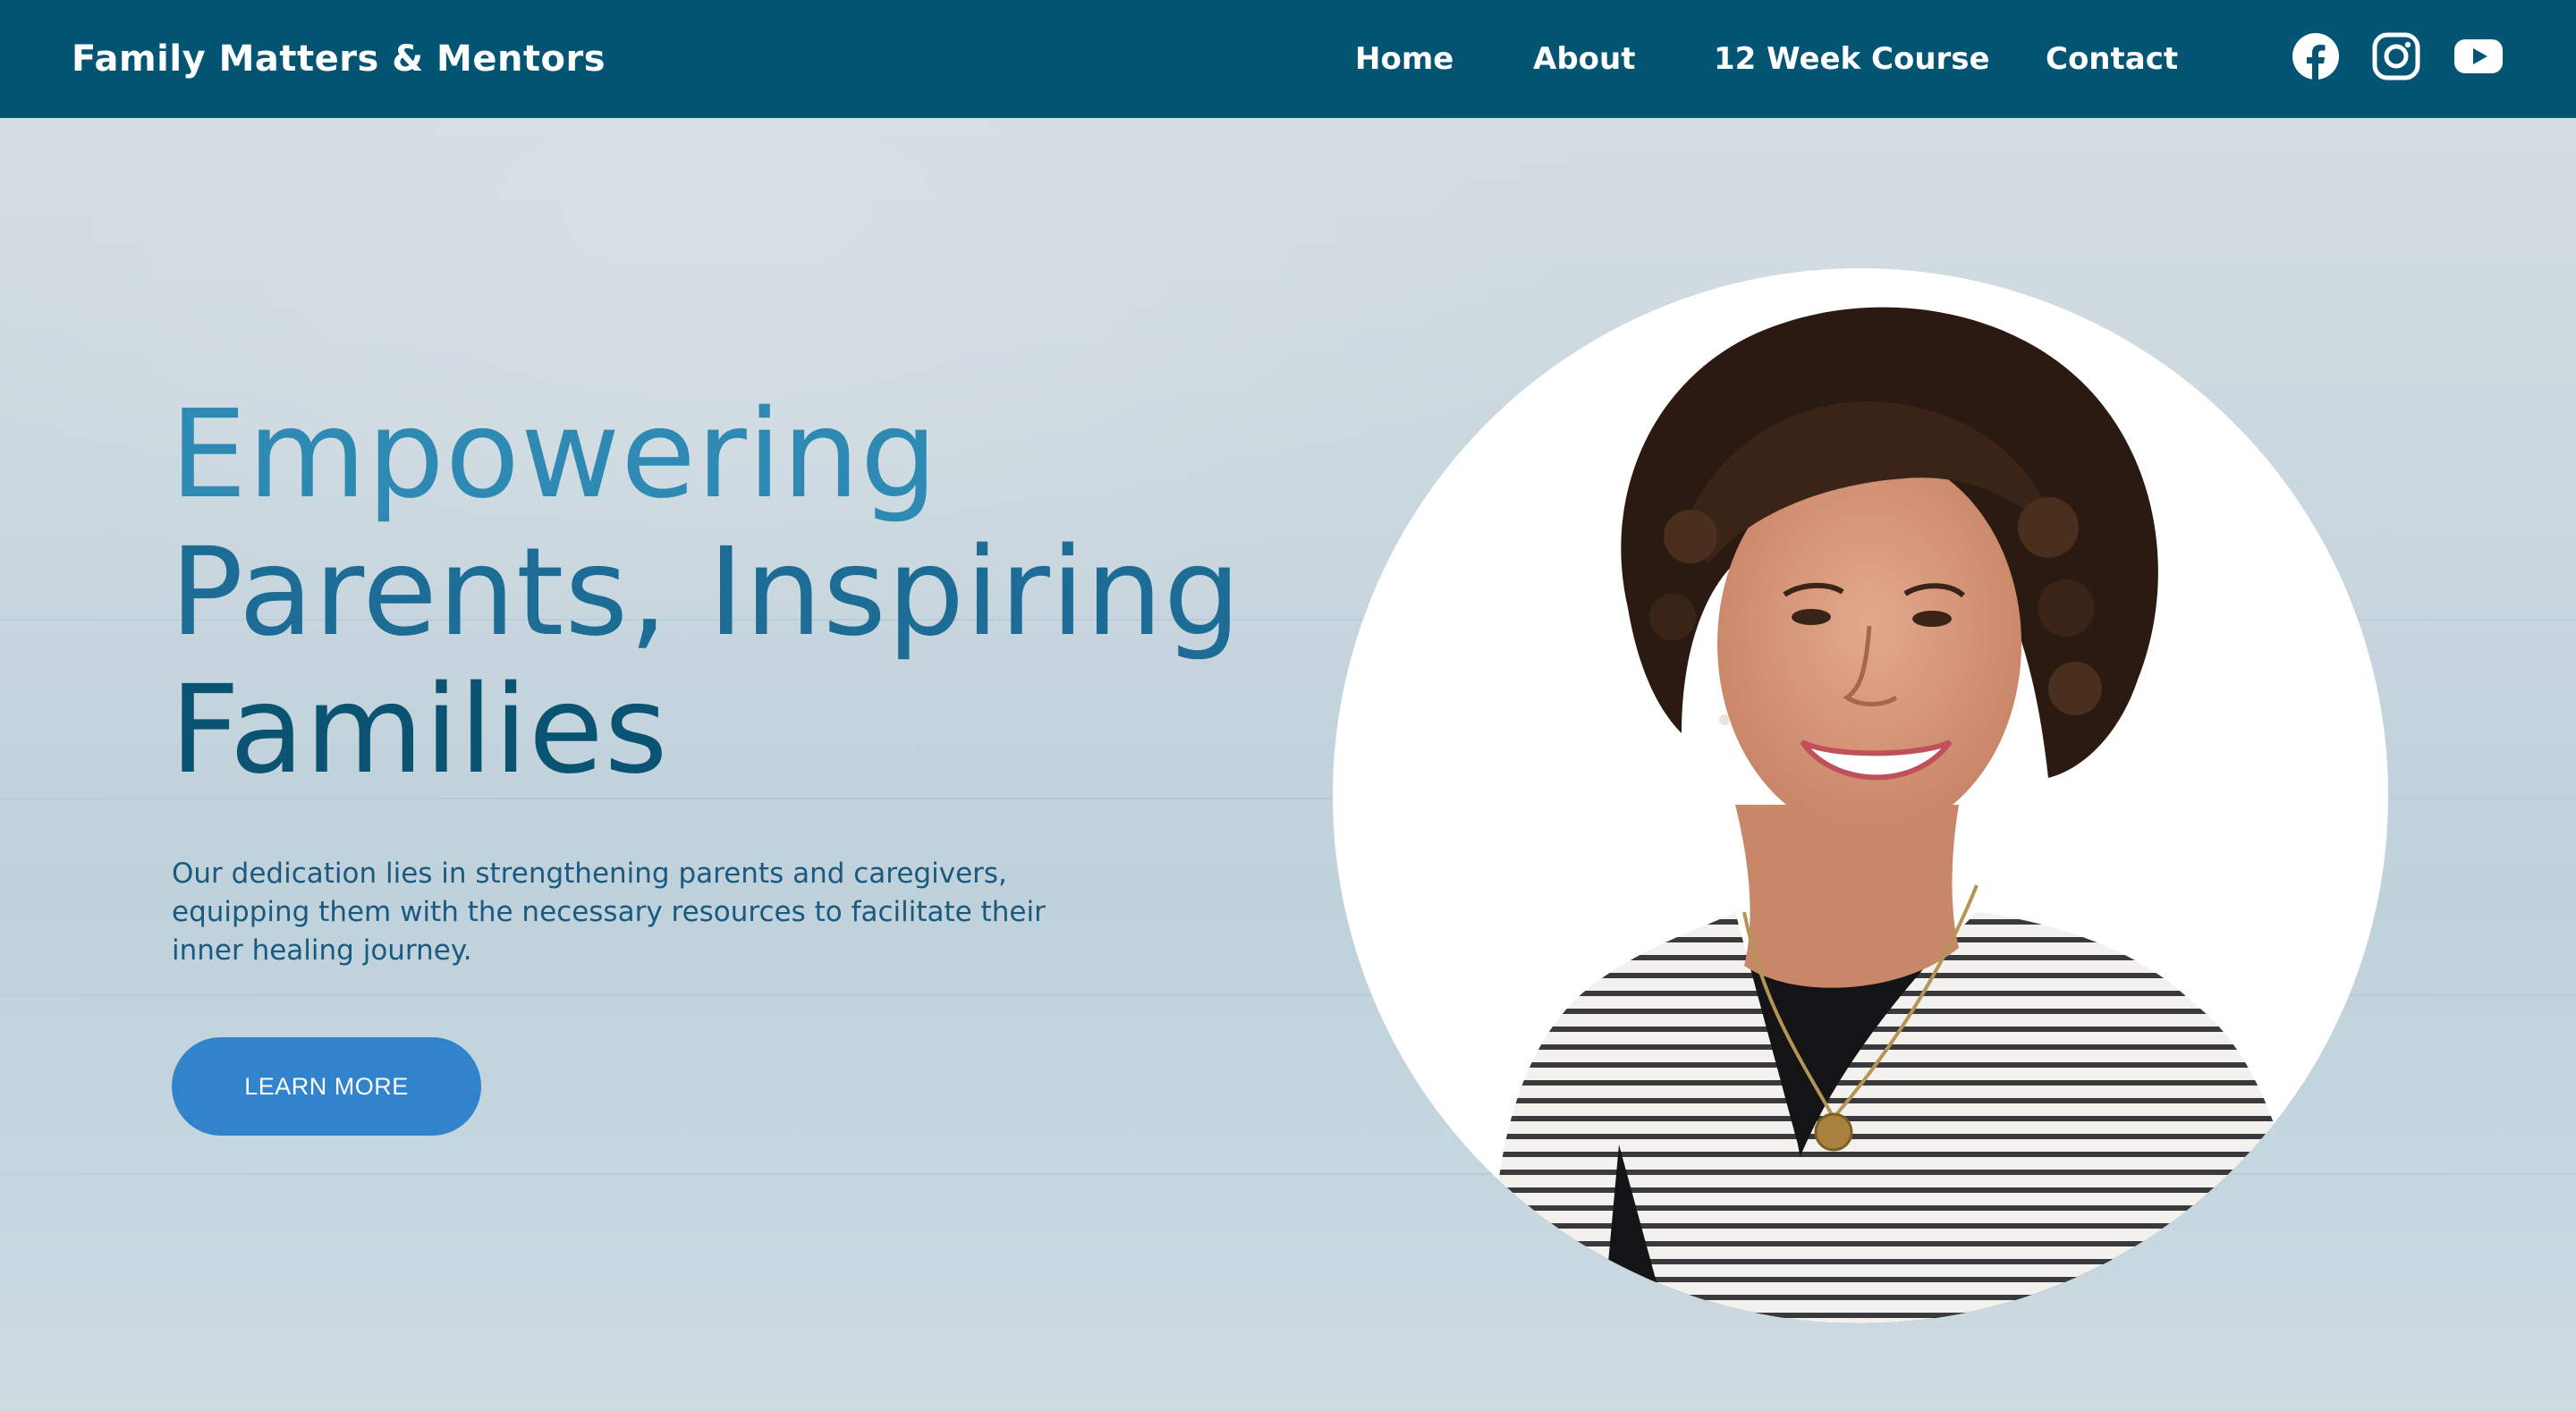 The height and width of the screenshot is (1411, 2576). What do you see at coordinates (1584, 59) in the screenshot?
I see `nav-about: About` at bounding box center [1584, 59].